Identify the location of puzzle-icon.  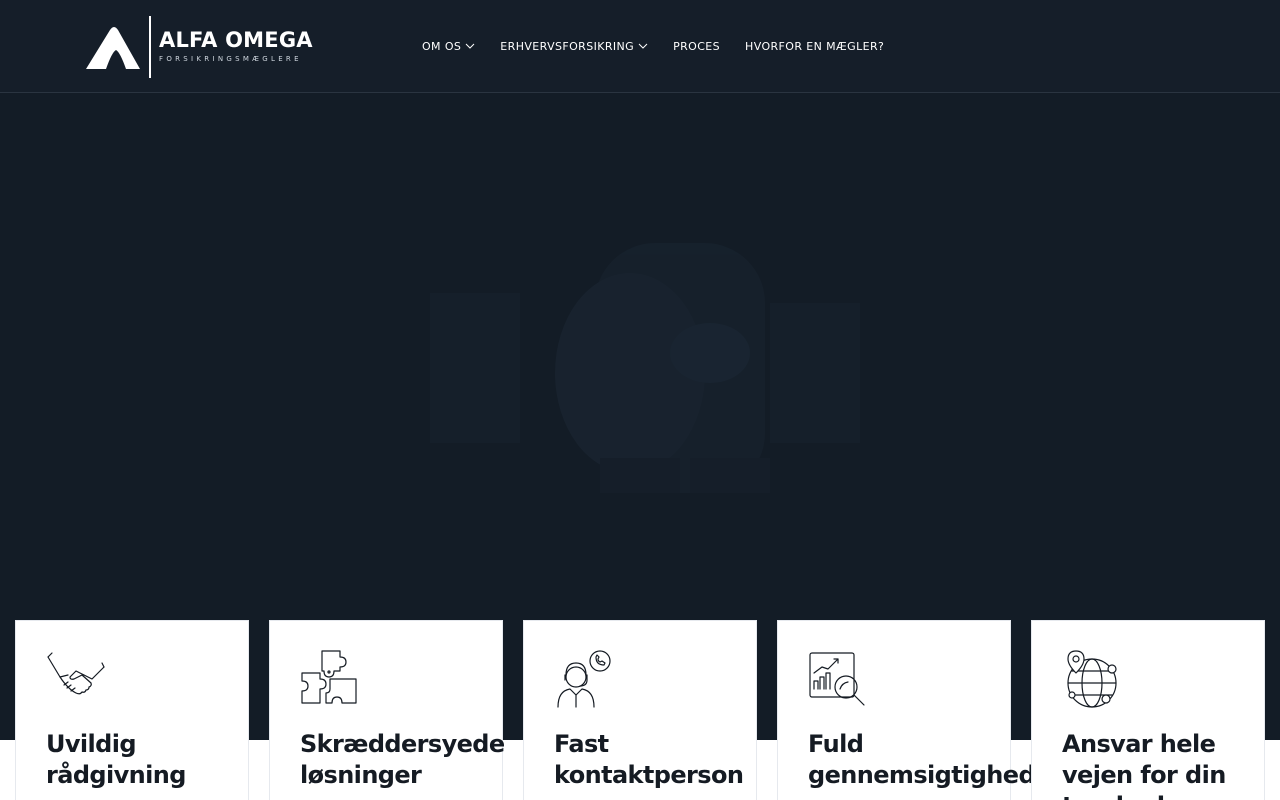
(329, 677).